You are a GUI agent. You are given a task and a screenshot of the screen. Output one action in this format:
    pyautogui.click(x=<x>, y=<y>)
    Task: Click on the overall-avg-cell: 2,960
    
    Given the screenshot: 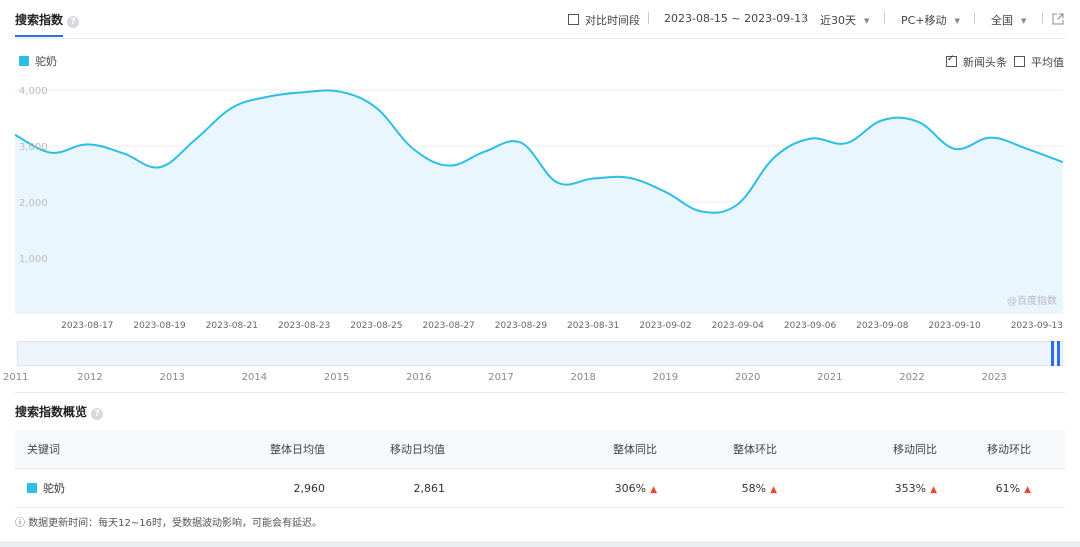 What is the action you would take?
    pyautogui.click(x=262, y=488)
    